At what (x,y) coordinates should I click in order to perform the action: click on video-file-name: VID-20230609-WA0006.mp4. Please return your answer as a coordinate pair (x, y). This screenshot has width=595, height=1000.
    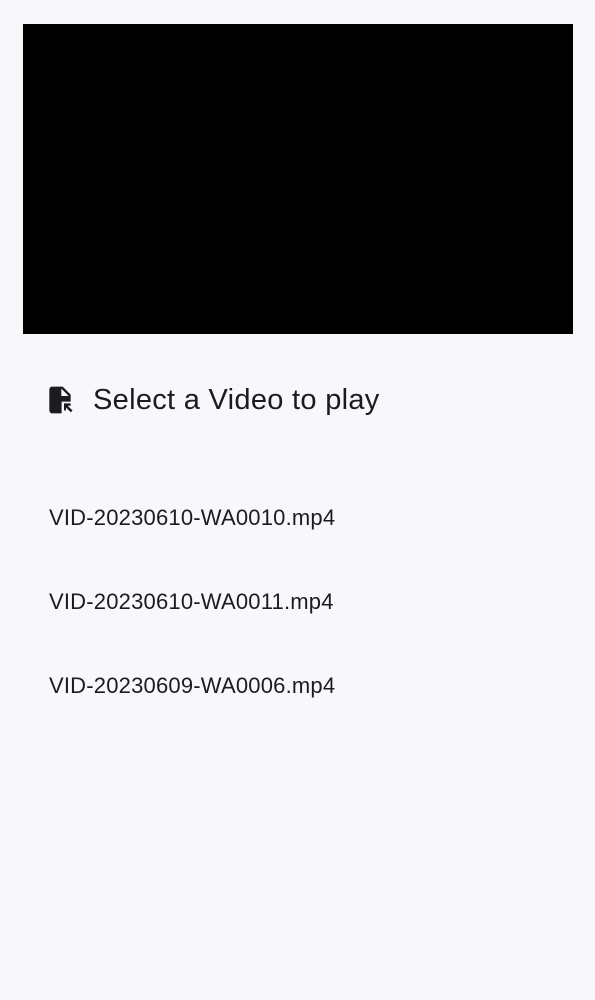
    Looking at the image, I should click on (192, 685).